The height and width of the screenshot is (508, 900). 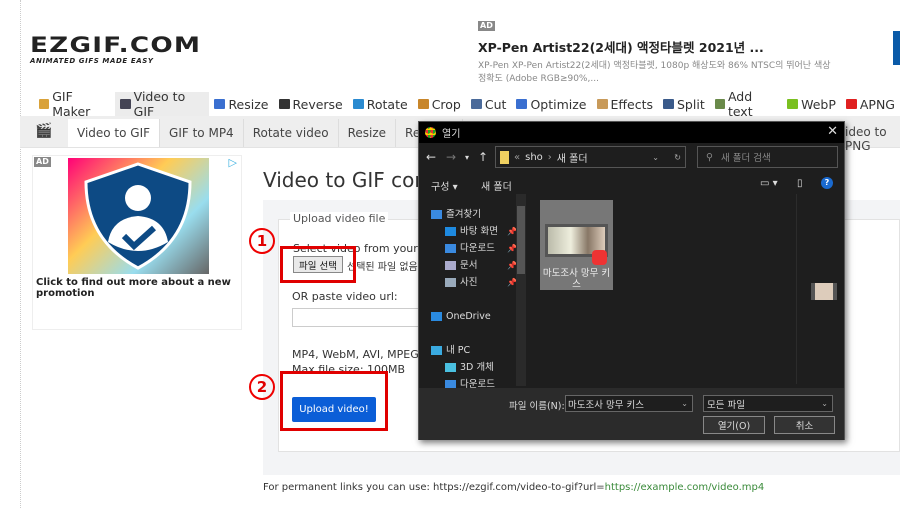 What do you see at coordinates (345, 296) in the screenshot?
I see `url-label: OR paste video url:` at bounding box center [345, 296].